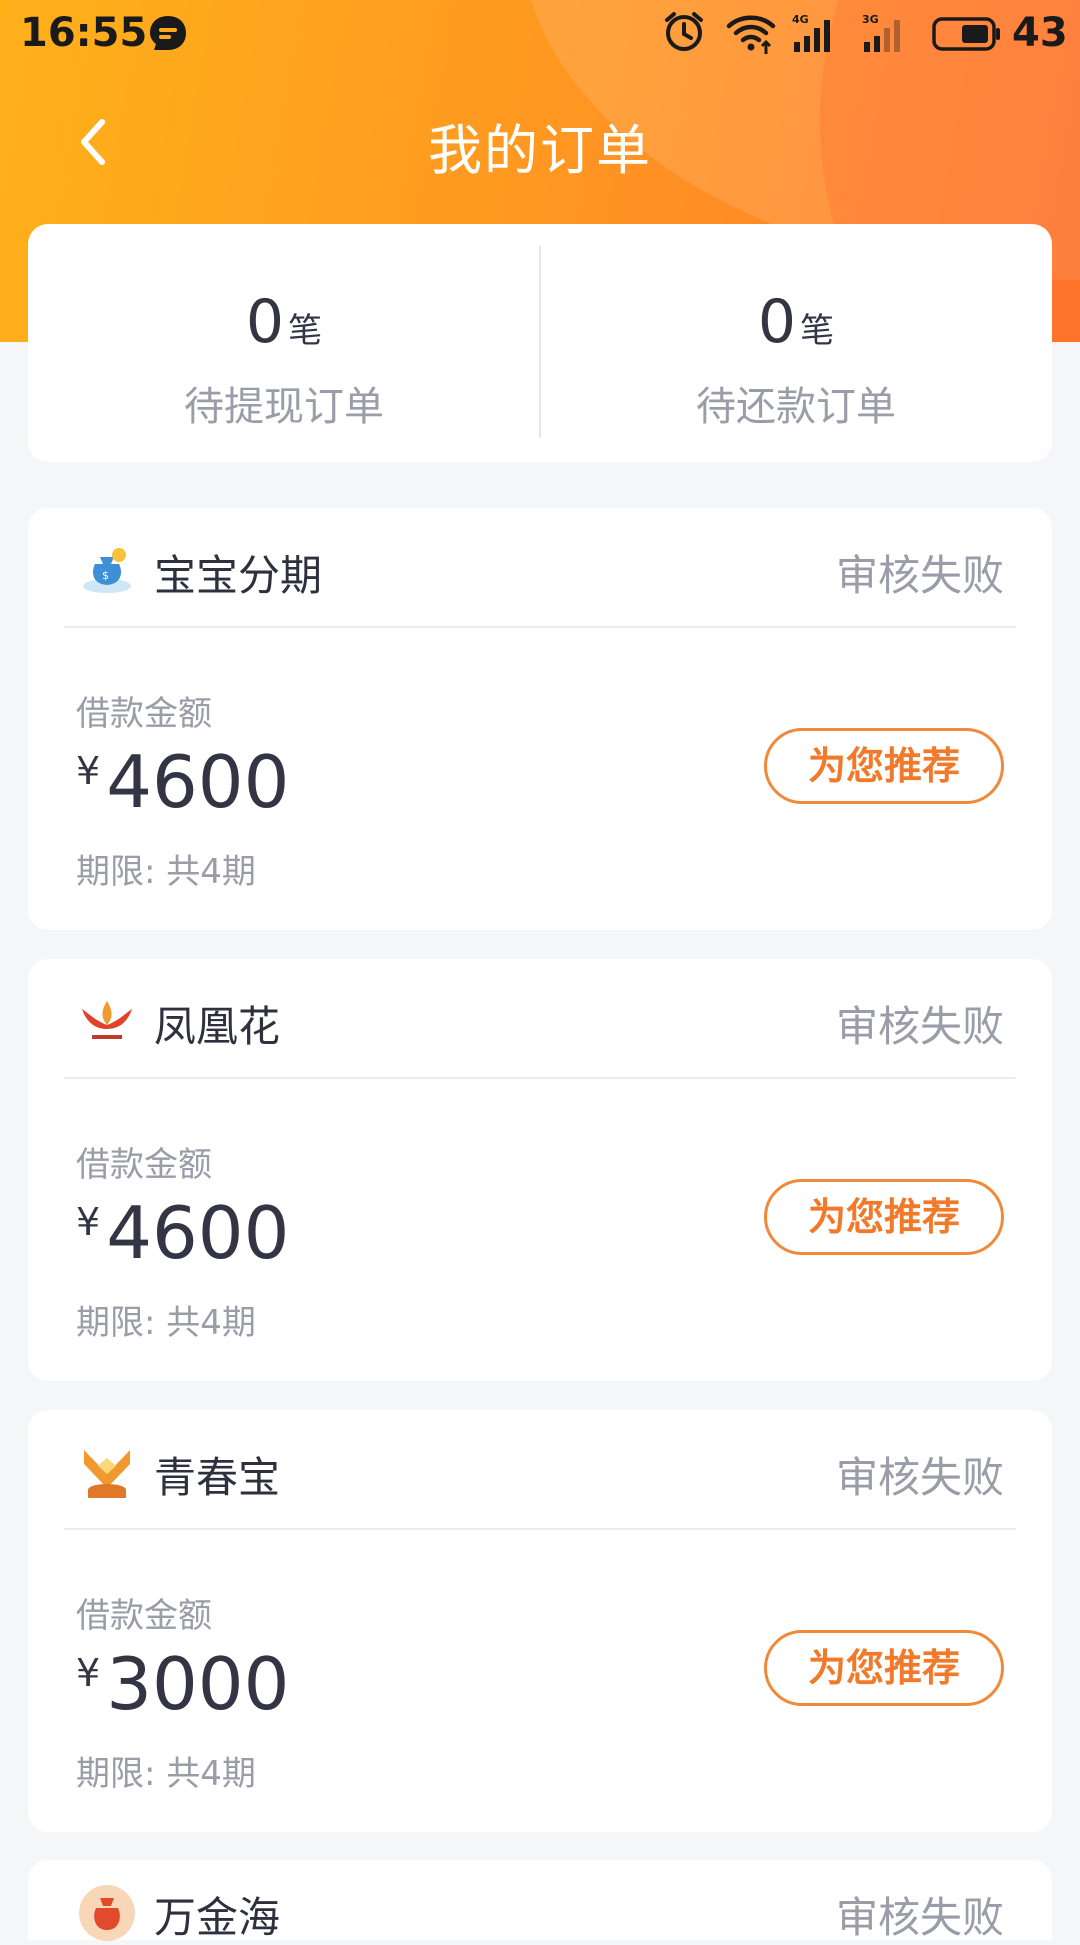  What do you see at coordinates (811, 32) in the screenshot?
I see `signal-4g-icon: 4G` at bounding box center [811, 32].